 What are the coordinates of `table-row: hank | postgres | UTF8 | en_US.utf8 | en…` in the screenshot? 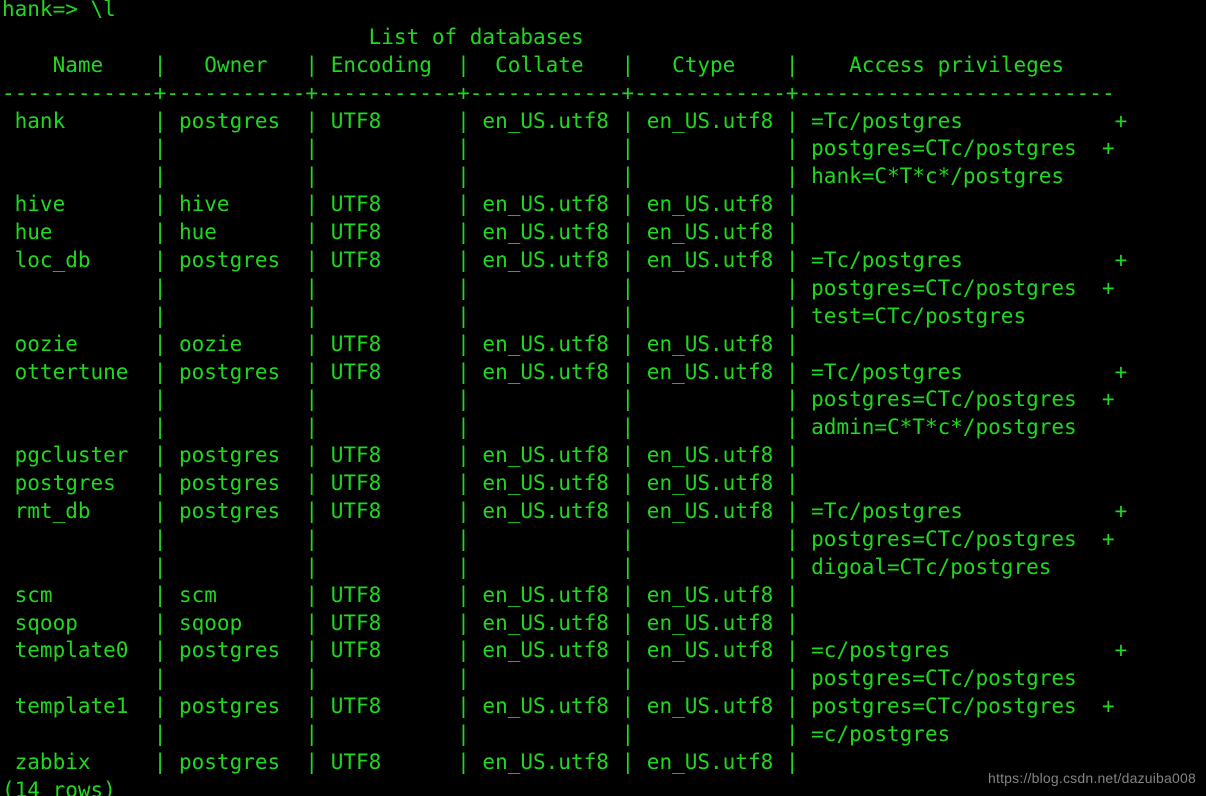 It's located at (565, 120).